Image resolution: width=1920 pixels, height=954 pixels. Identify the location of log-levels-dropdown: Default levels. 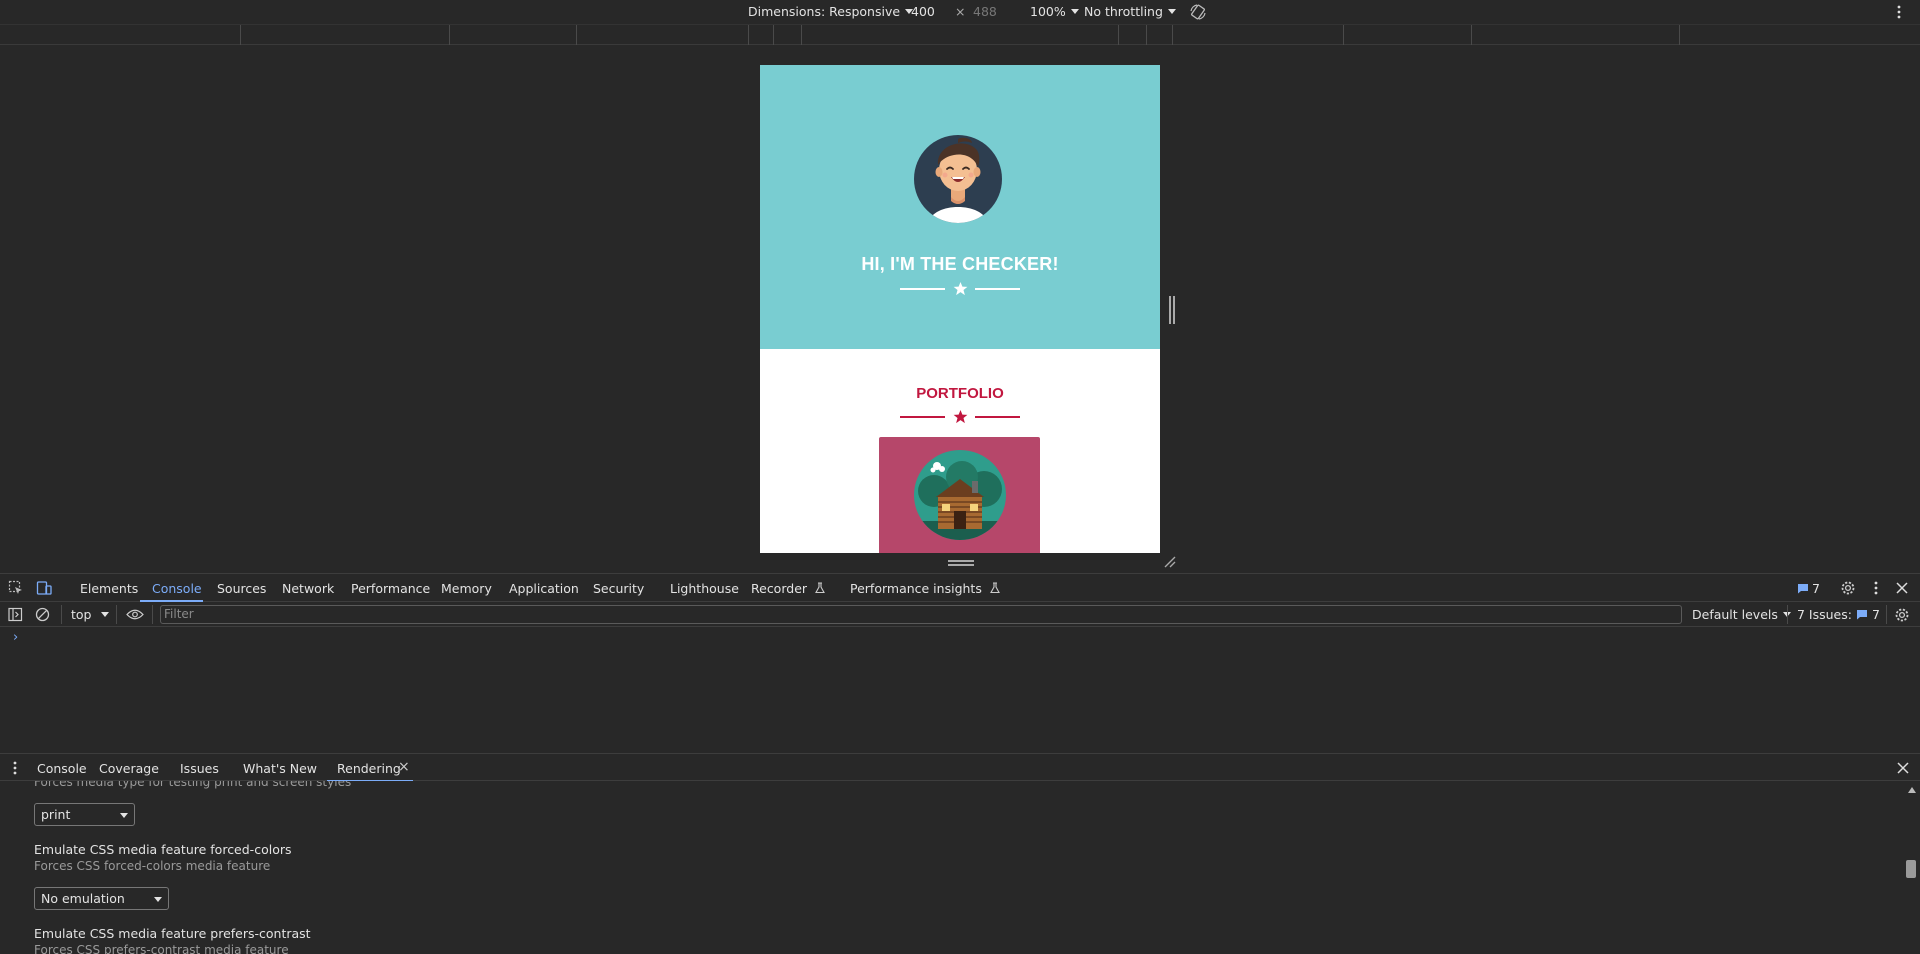
(1741, 614).